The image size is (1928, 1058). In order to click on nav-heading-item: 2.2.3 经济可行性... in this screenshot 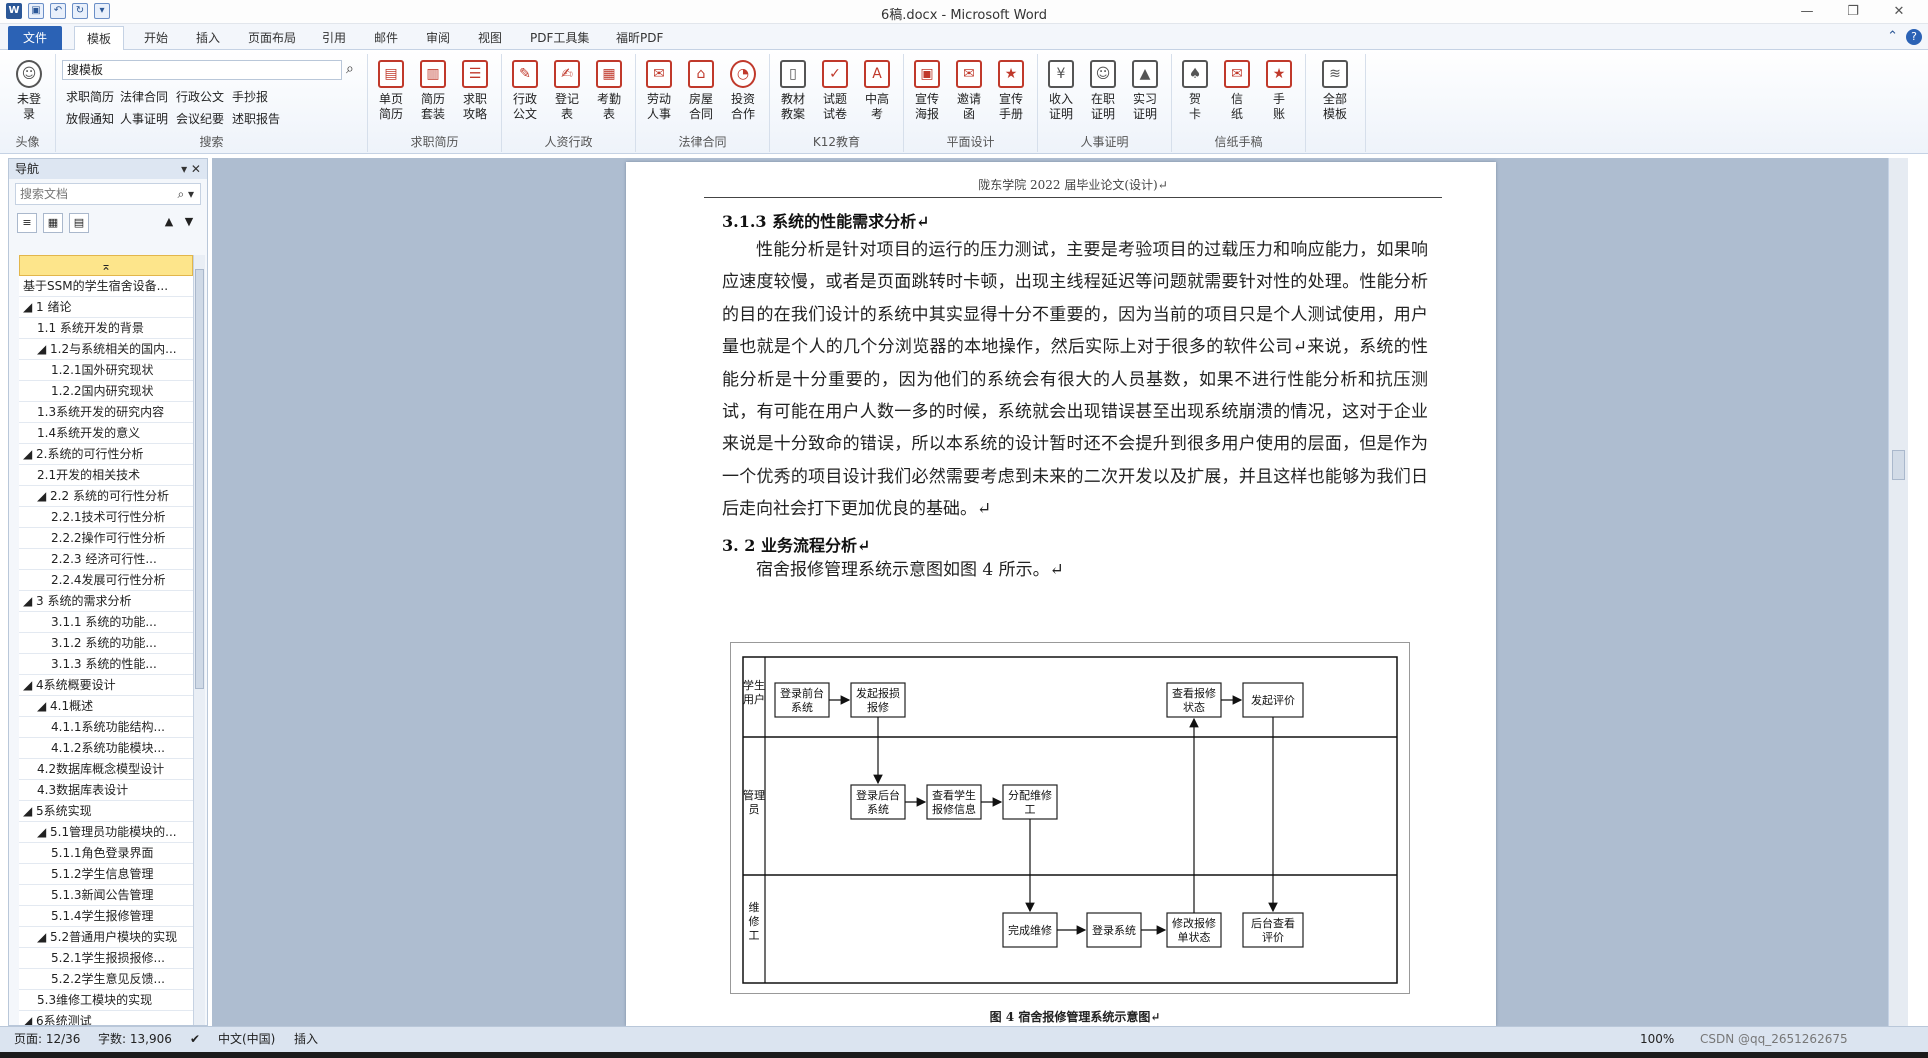, I will do `click(106, 559)`.